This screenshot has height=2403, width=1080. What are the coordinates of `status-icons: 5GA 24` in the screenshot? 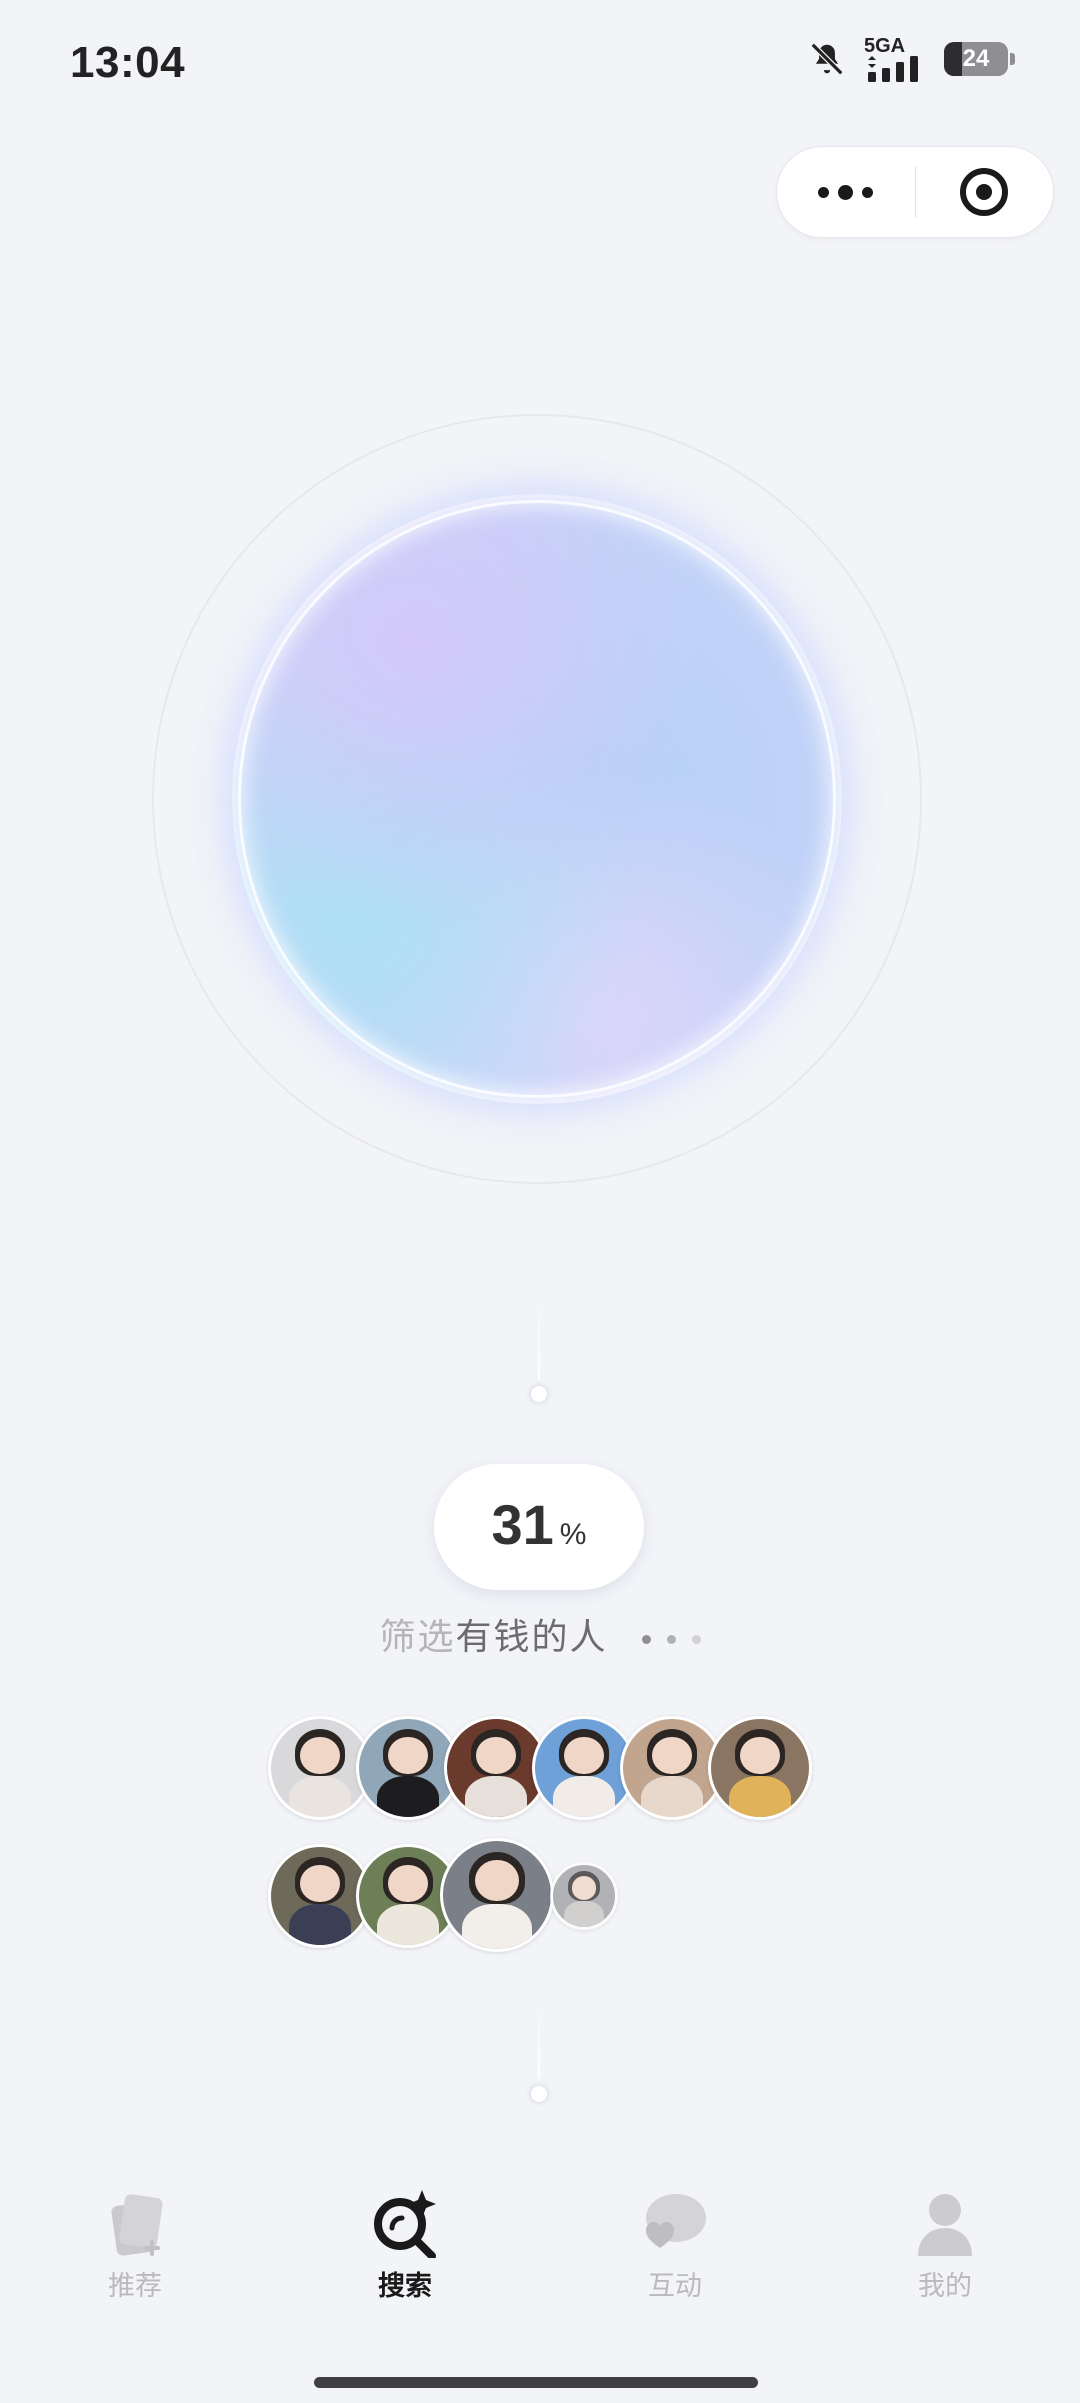 It's located at (911, 59).